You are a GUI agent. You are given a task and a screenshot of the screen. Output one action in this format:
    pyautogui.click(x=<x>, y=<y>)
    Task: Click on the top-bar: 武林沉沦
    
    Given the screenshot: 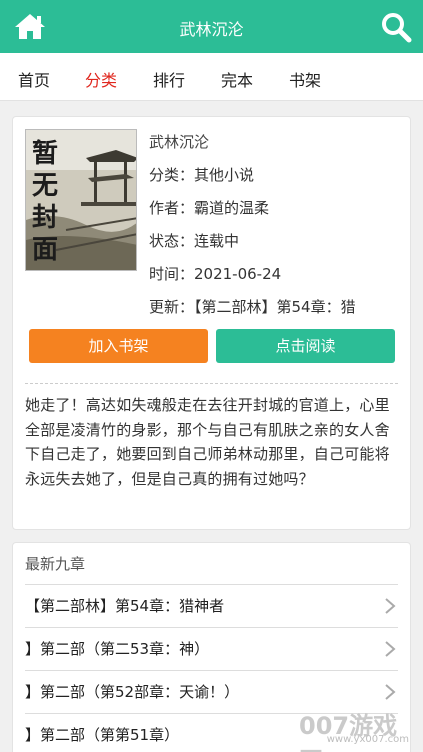 What is the action you would take?
    pyautogui.click(x=211, y=26)
    